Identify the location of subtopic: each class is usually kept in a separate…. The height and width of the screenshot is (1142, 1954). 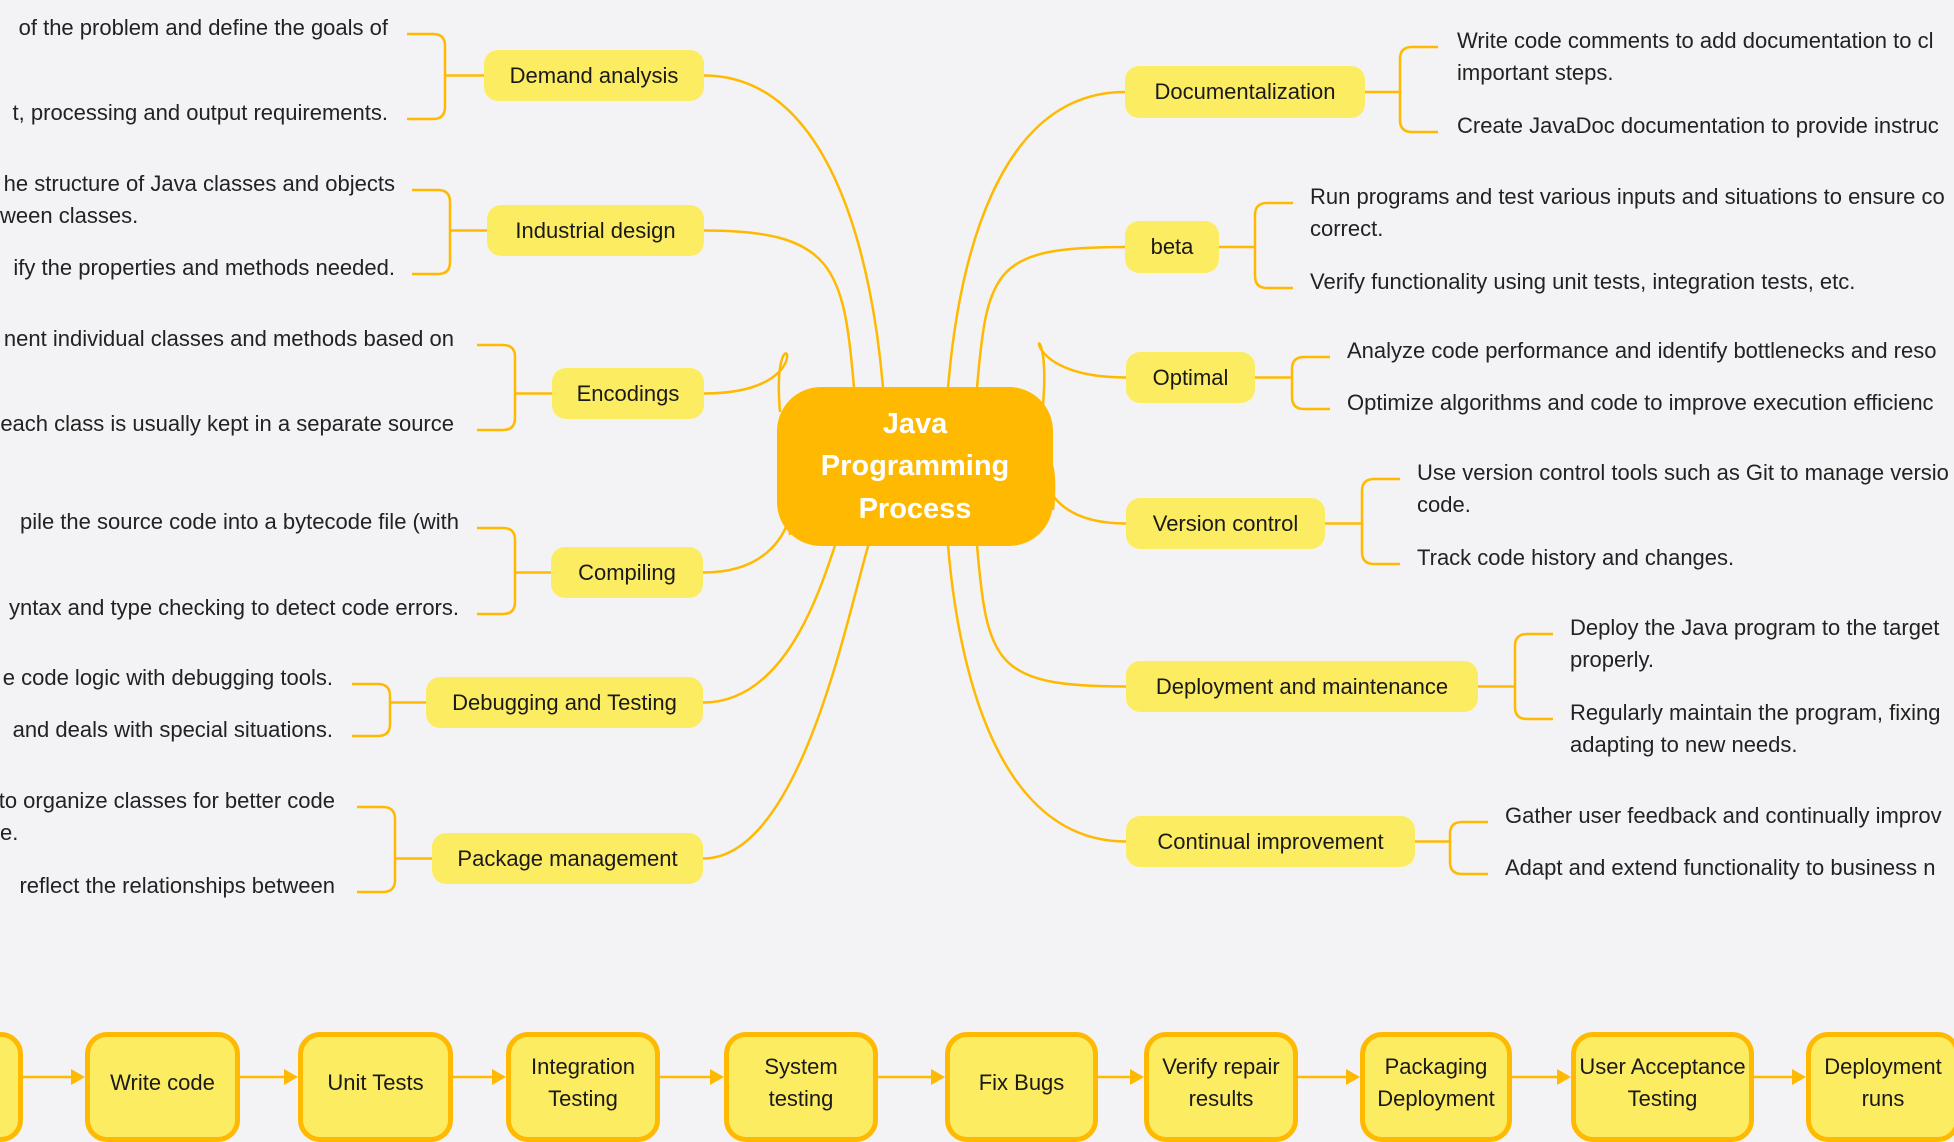
(227, 424).